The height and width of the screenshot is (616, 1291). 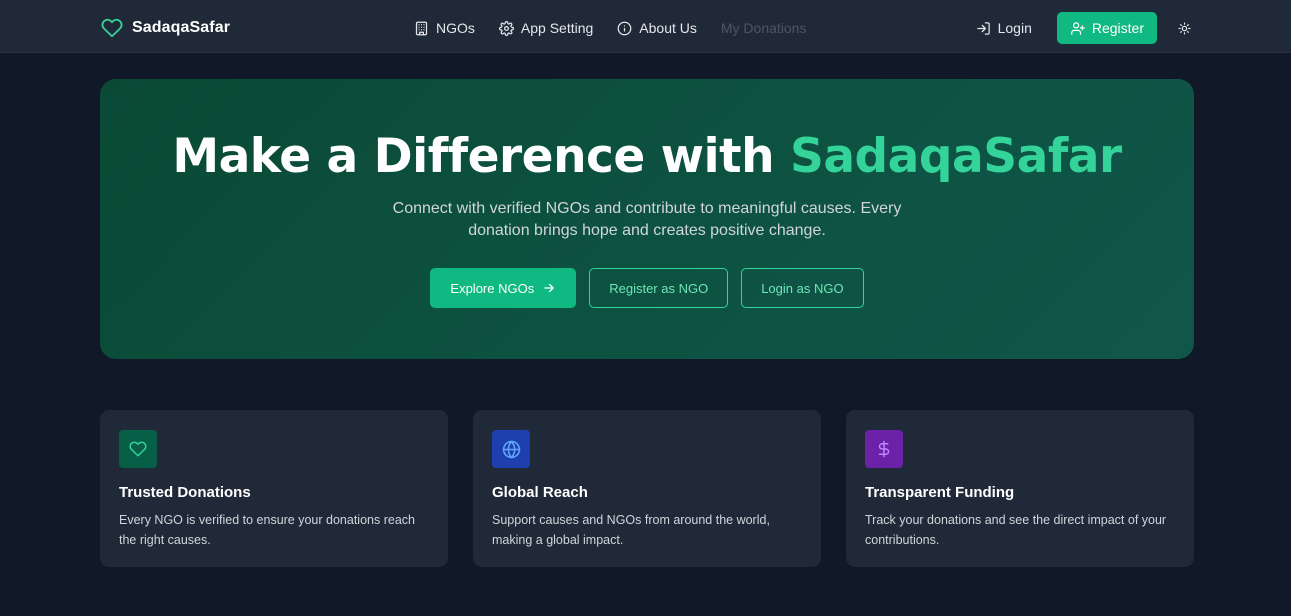 I want to click on register-label: Register, so click(x=1117, y=28).